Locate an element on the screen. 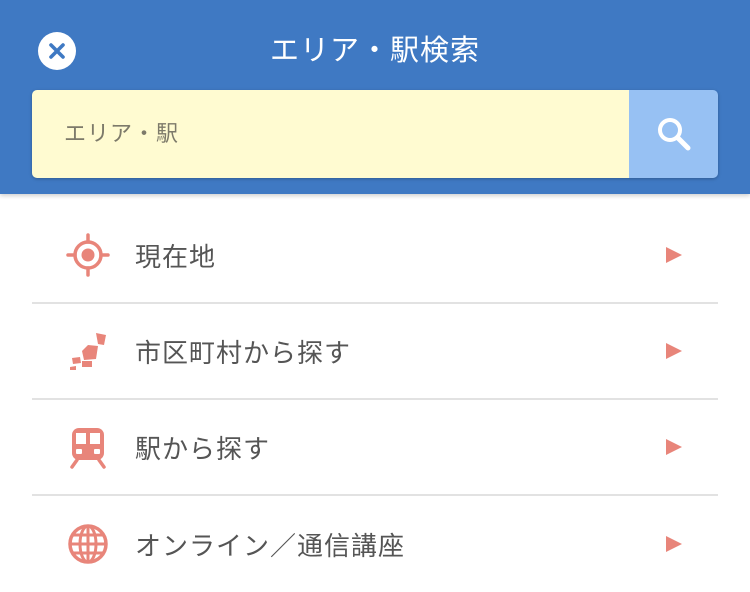 The height and width of the screenshot is (592, 750). search-input is located at coordinates (330, 134).